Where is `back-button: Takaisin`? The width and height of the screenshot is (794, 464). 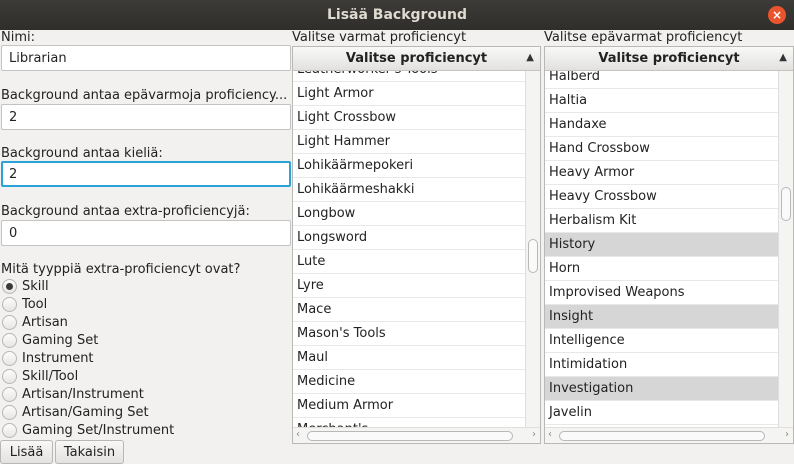
back-button: Takaisin is located at coordinates (89, 452).